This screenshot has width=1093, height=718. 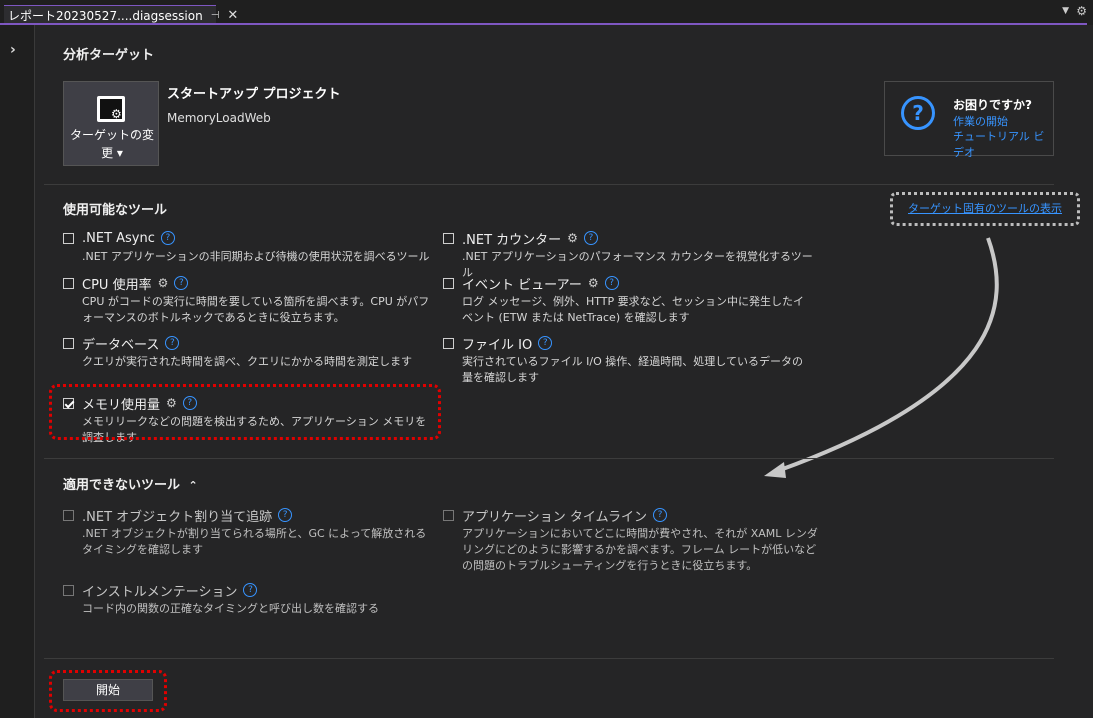 What do you see at coordinates (122, 485) in the screenshot?
I see `unavailable-tools-label: 適用できないツール` at bounding box center [122, 485].